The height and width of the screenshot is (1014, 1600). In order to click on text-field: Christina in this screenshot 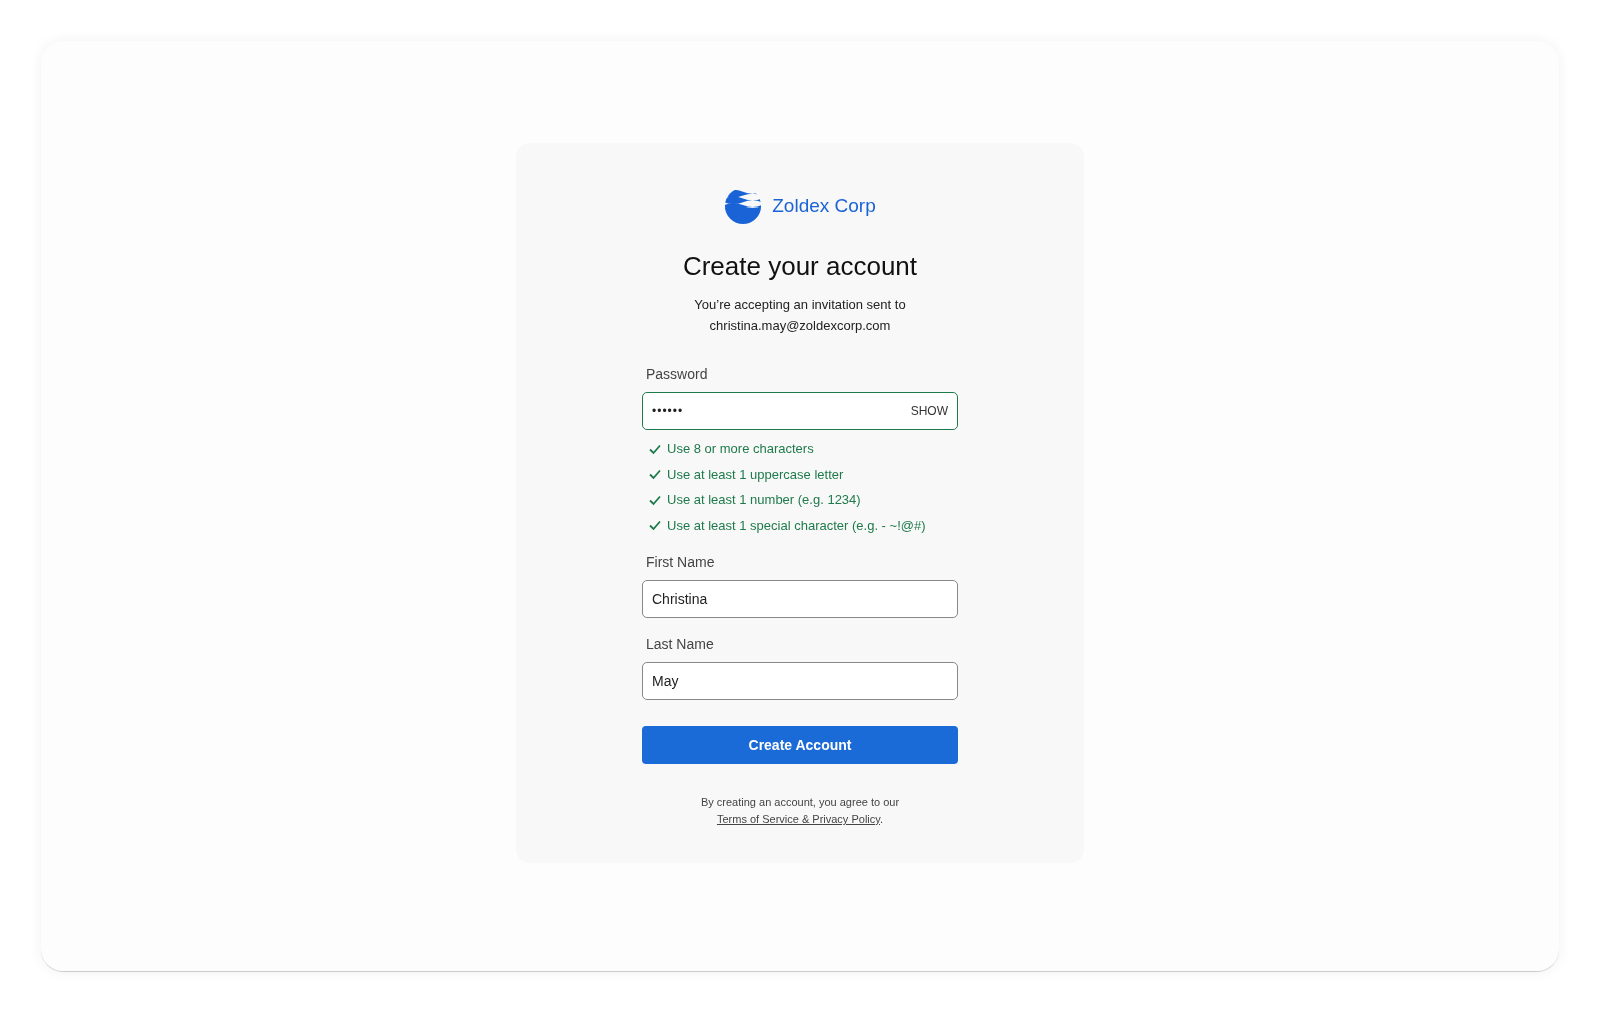, I will do `click(800, 599)`.